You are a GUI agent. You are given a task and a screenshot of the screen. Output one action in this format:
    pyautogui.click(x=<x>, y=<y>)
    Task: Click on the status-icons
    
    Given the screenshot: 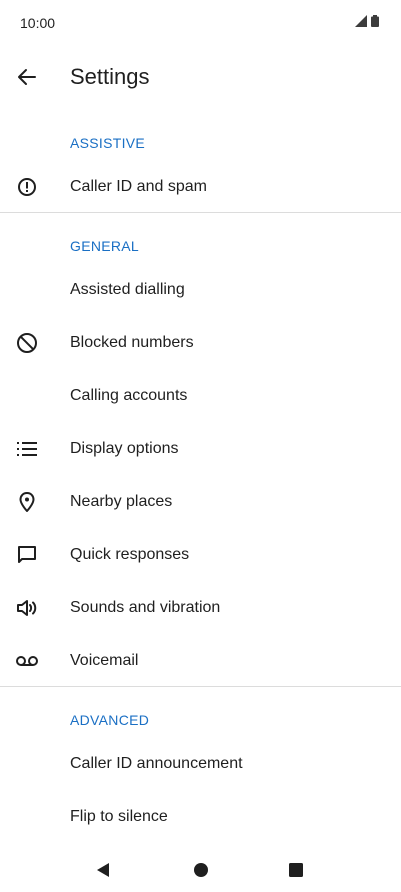 What is the action you would take?
    pyautogui.click(x=367, y=21)
    